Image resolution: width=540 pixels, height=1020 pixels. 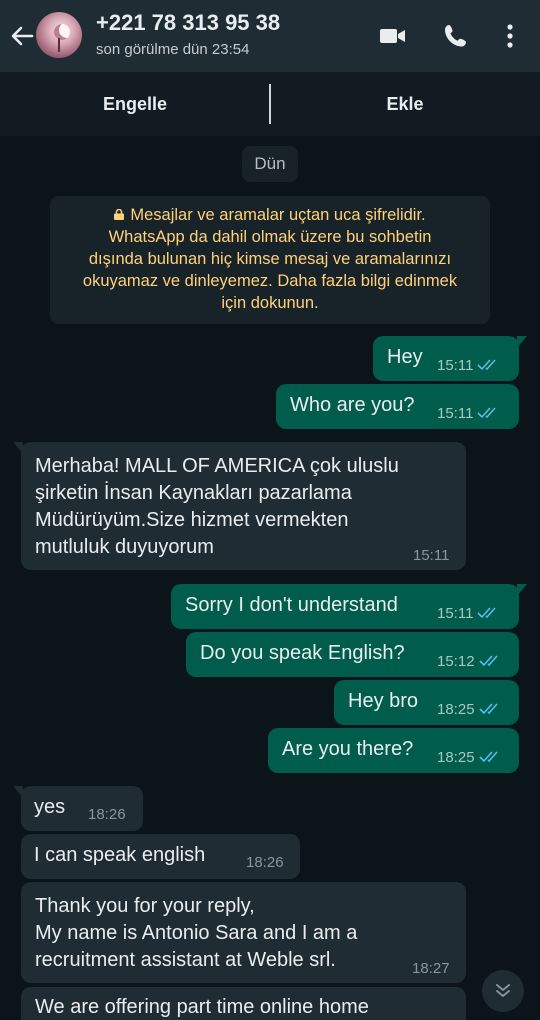 What do you see at coordinates (352, 405) in the screenshot?
I see `message-text: Who are you?` at bounding box center [352, 405].